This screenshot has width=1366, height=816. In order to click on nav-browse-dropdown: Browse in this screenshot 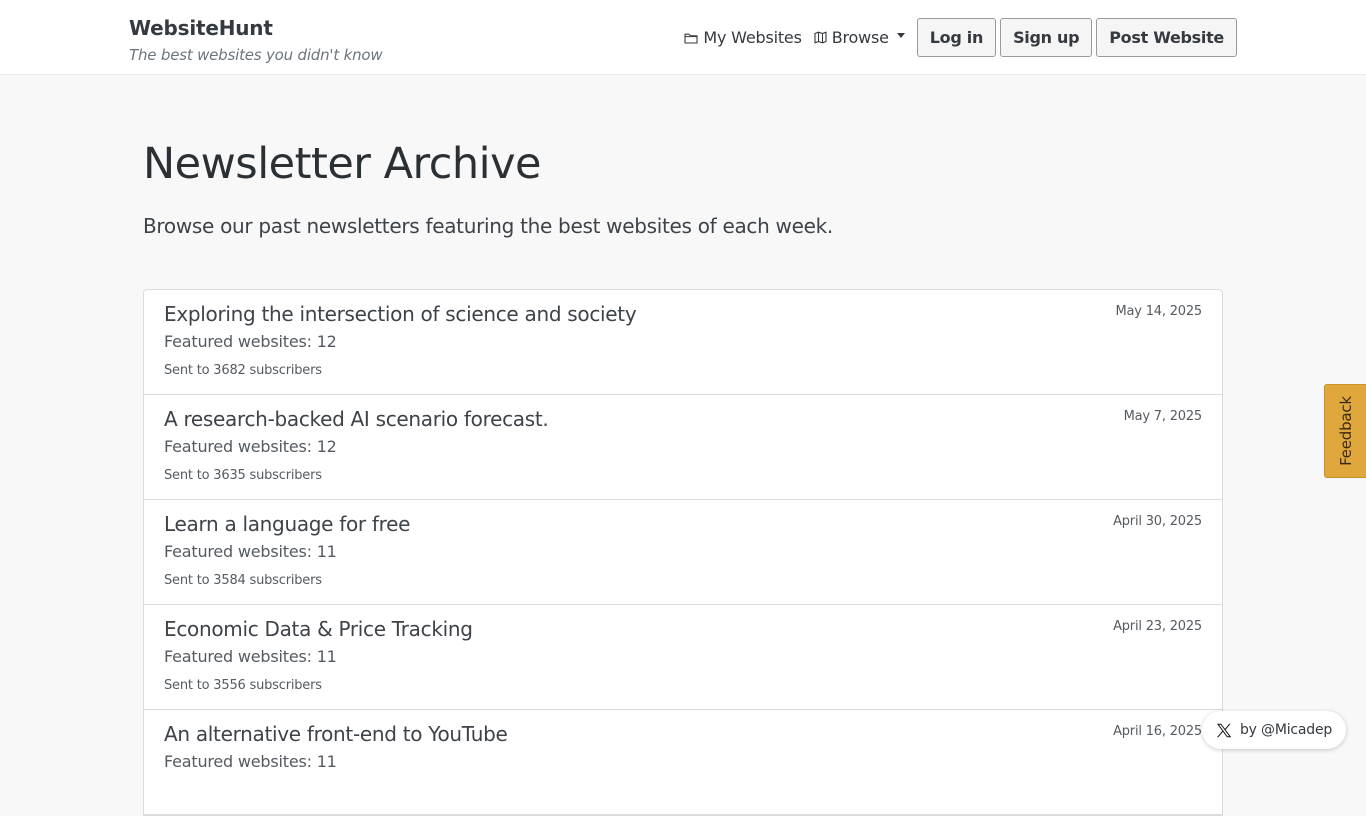, I will do `click(859, 37)`.